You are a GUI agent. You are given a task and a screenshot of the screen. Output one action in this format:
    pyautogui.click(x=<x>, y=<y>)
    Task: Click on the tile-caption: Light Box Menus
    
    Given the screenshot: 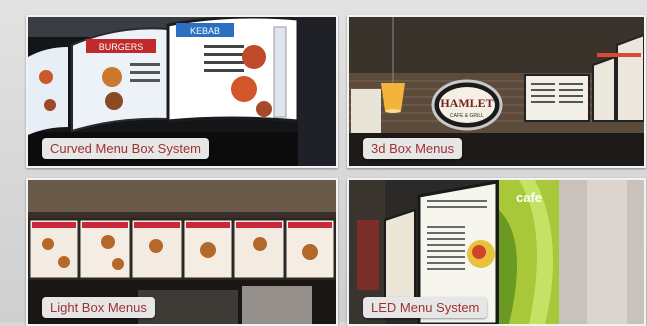 What is the action you would take?
    pyautogui.click(x=98, y=307)
    